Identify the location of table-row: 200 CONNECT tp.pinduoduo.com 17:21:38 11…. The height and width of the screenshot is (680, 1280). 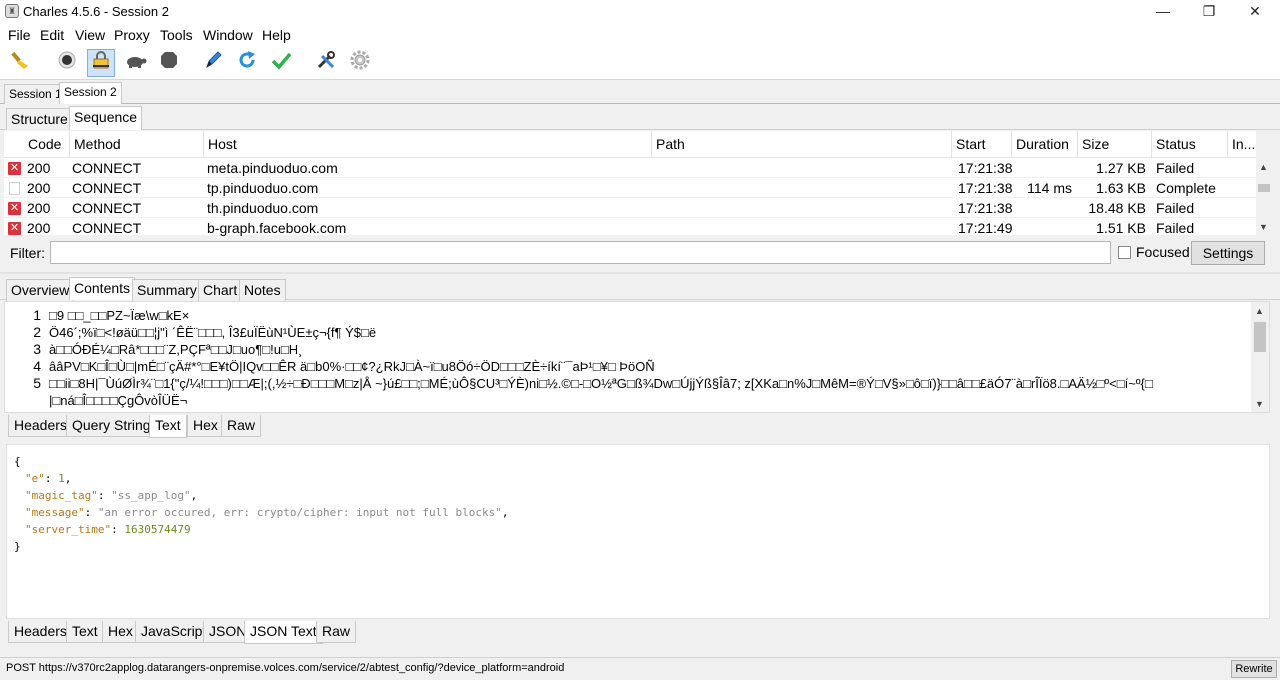
(630, 188).